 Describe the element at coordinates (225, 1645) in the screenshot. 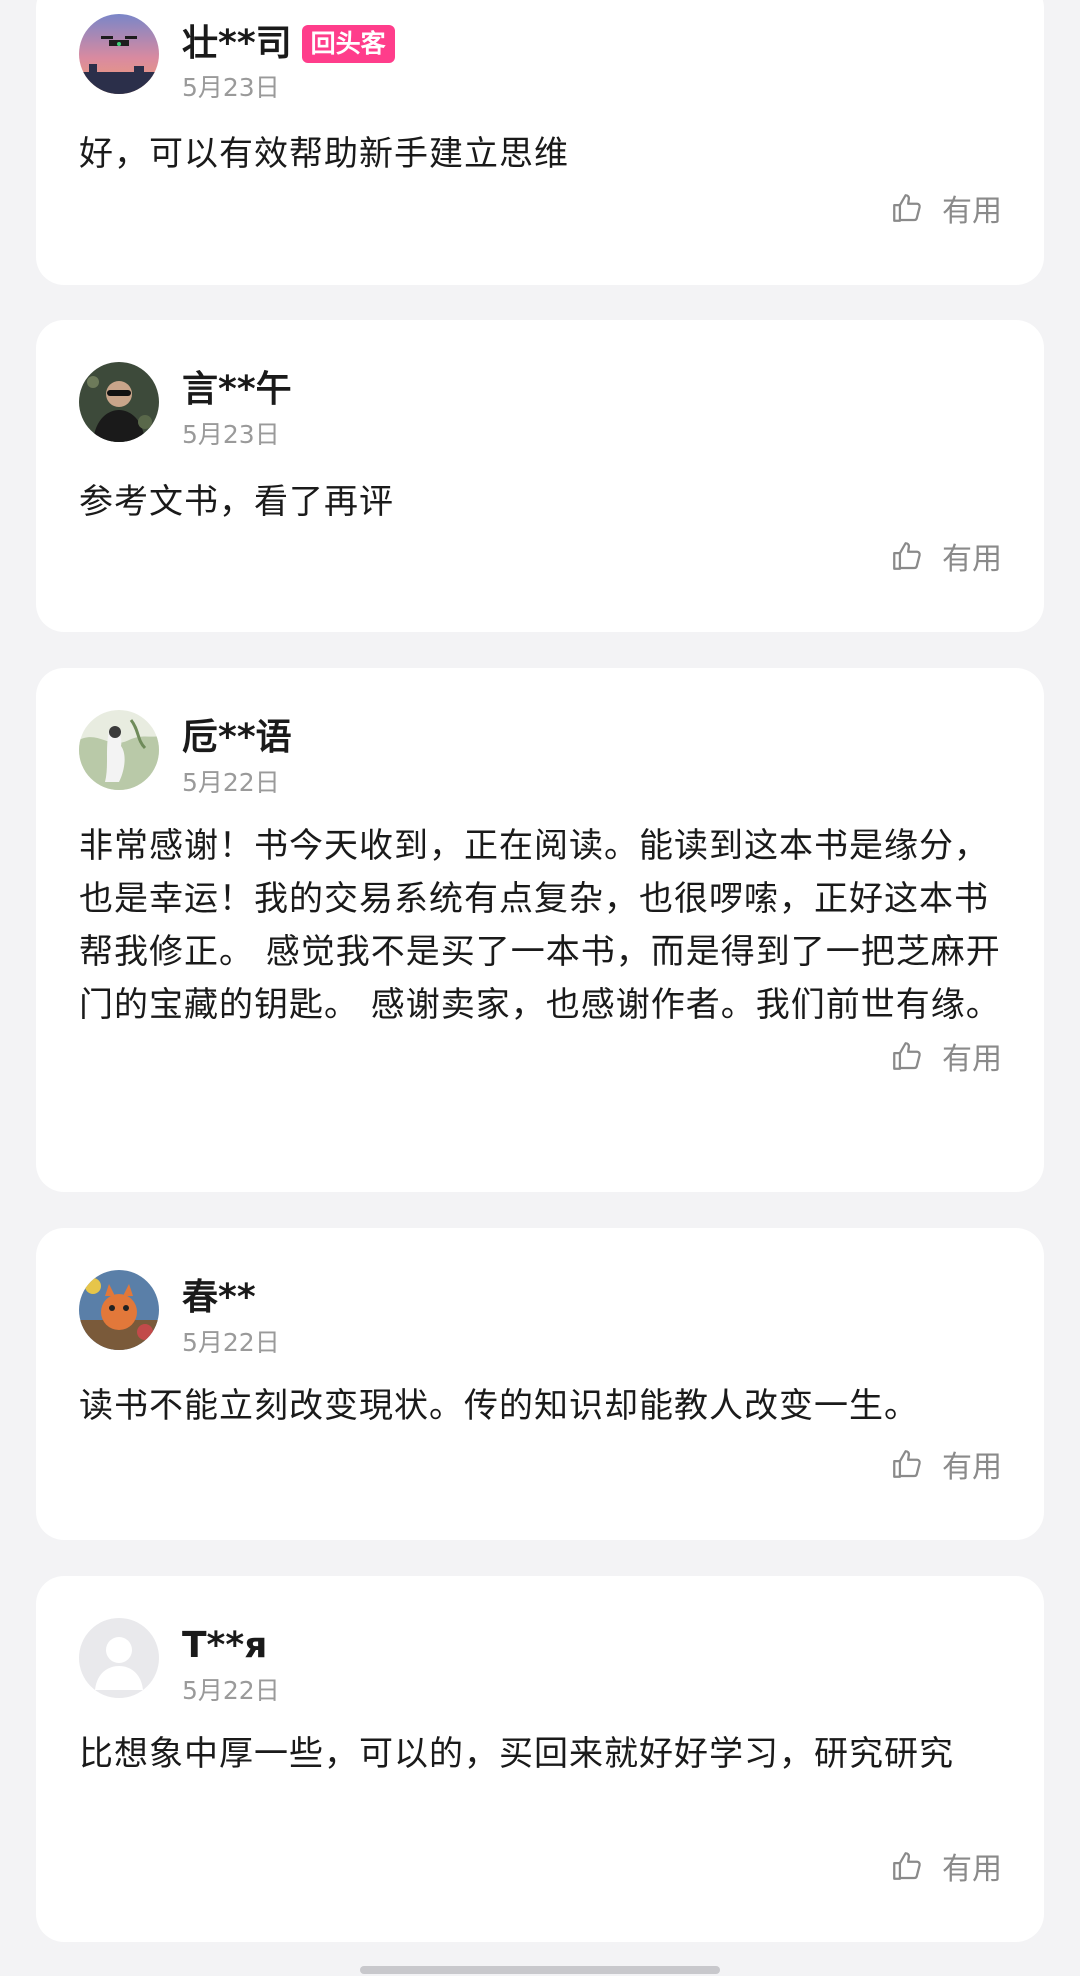

I see `username: T**я` at that location.